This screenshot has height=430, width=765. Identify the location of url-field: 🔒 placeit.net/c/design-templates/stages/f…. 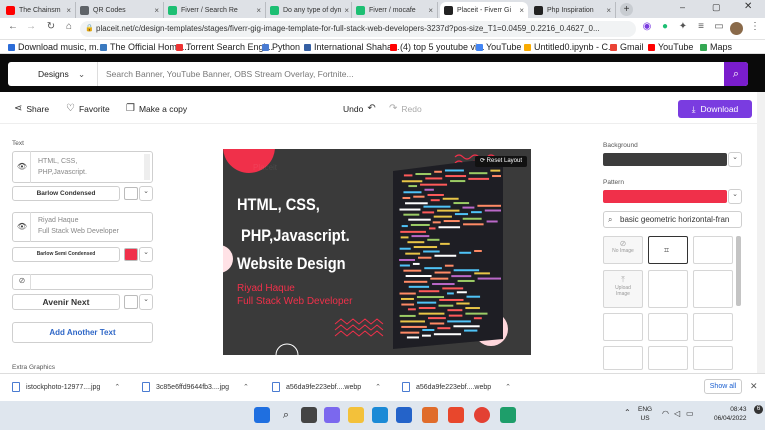
(358, 29).